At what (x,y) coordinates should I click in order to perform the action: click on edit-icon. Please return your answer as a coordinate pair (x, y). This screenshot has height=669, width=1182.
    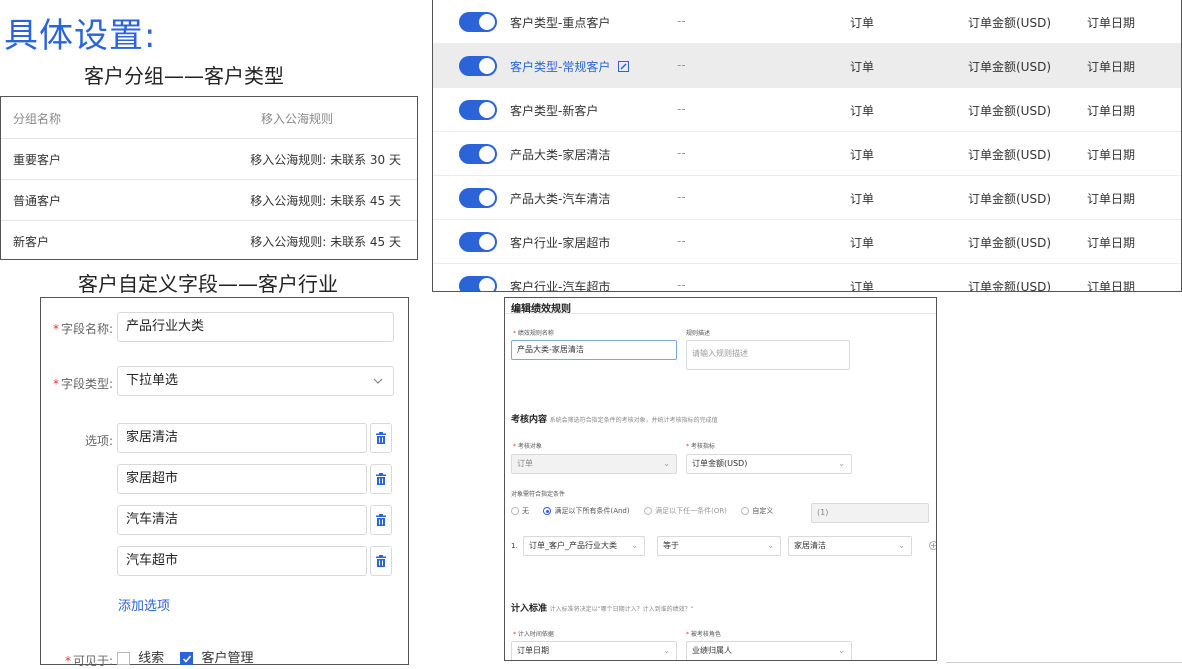
    Looking at the image, I should click on (624, 66).